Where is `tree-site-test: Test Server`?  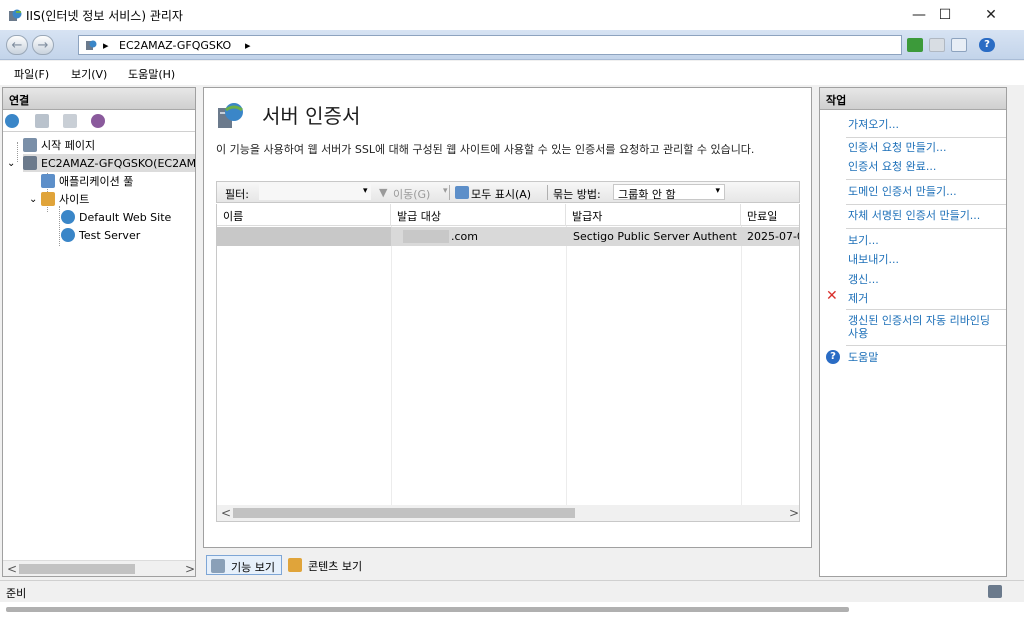
tree-site-test: Test Server is located at coordinates (100, 235).